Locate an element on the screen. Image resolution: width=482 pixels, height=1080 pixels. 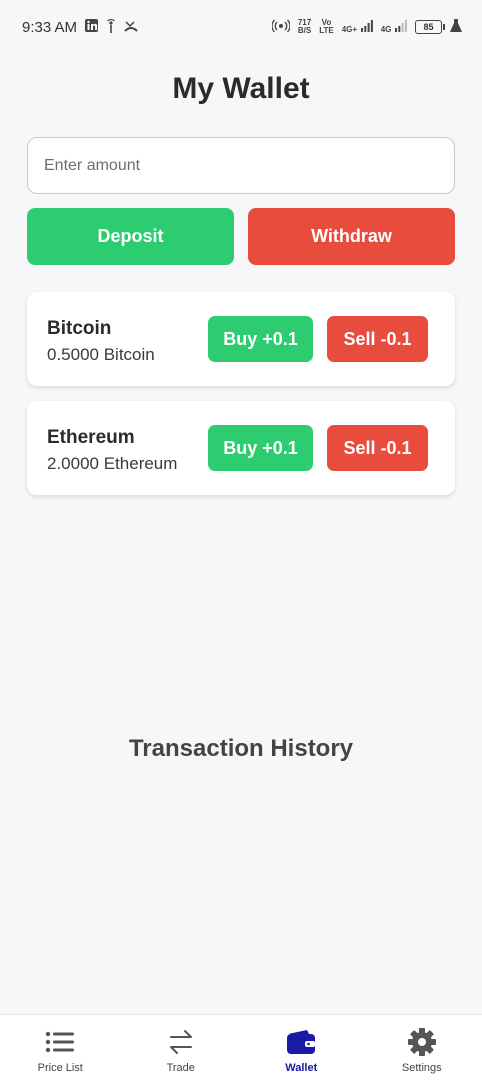
buy-bitcoin-button: Buy +0.1 is located at coordinates (260, 339).